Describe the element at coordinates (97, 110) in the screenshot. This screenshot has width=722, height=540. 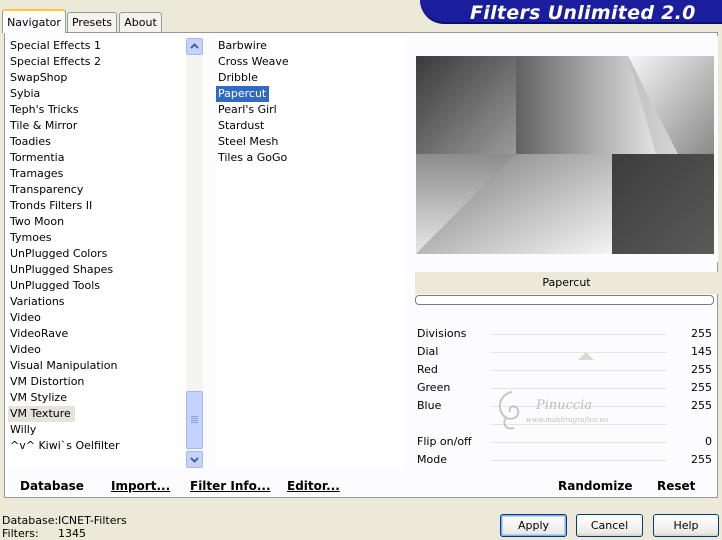
I see `category-item: Teph's Tricks` at that location.